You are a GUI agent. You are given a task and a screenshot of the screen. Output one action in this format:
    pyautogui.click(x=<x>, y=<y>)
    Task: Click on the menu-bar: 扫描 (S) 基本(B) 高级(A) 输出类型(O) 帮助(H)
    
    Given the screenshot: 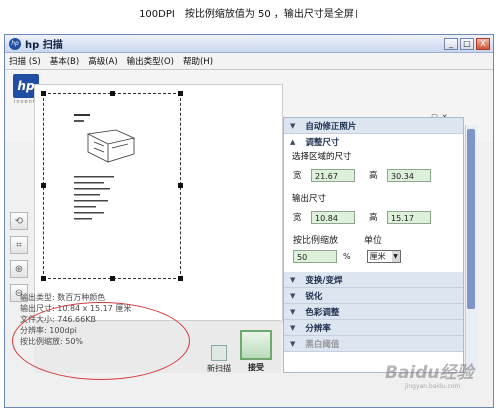 What is the action you would take?
    pyautogui.click(x=249, y=61)
    